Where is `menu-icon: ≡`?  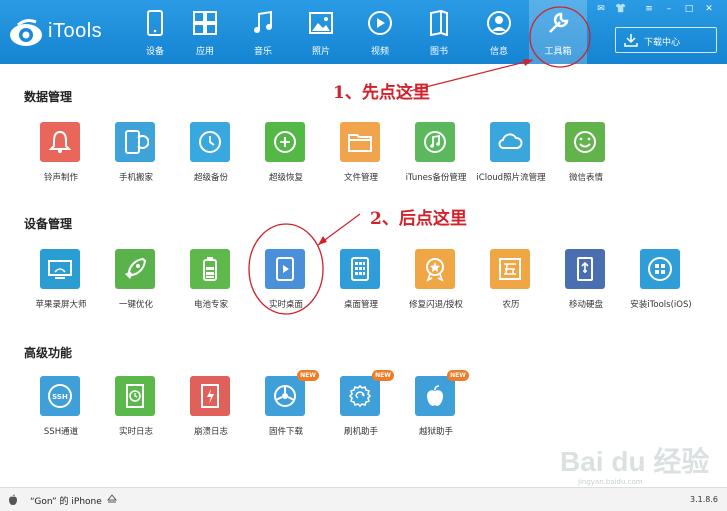
menu-icon: ≡ is located at coordinates (649, 9).